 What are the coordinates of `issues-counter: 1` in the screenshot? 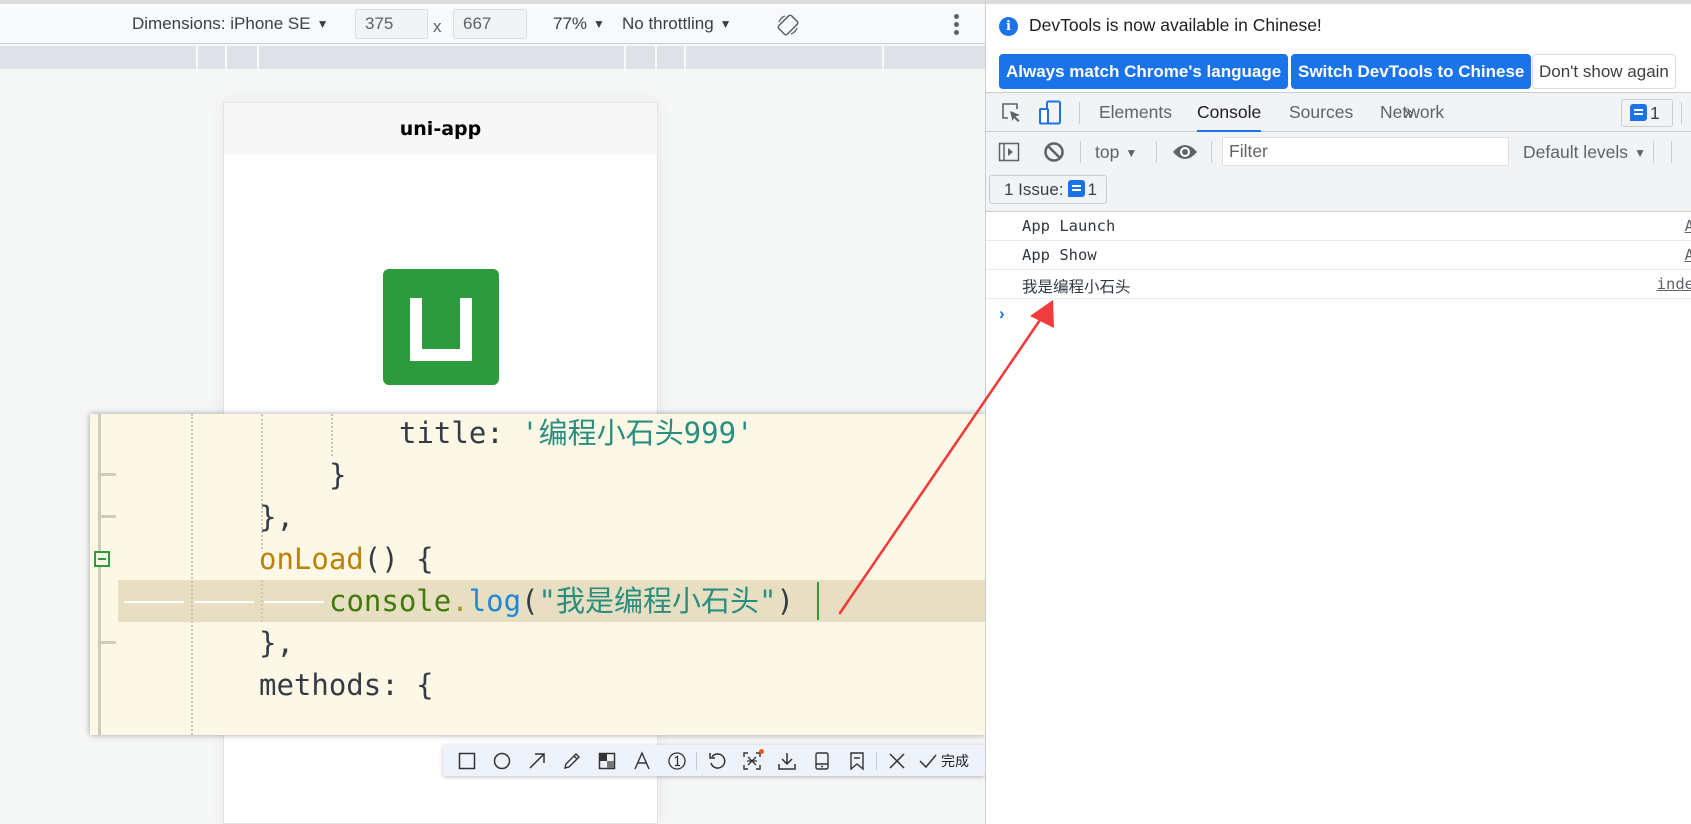 It's located at (1655, 113).